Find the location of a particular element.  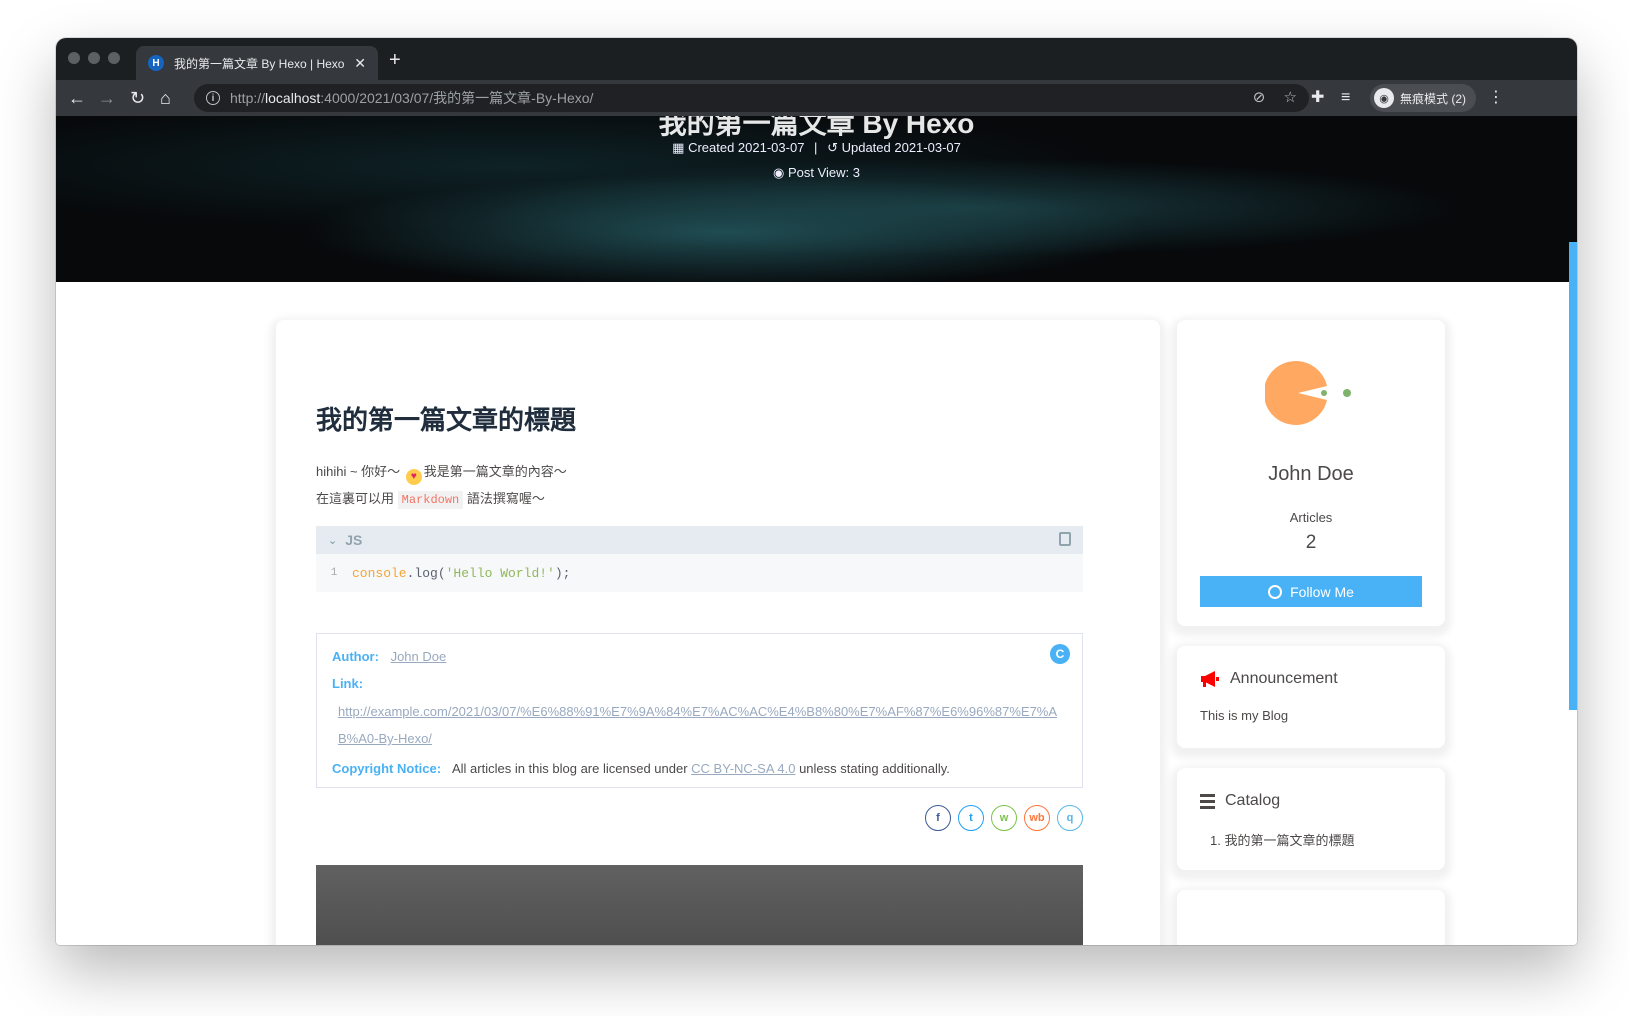

inline-code: Markdown is located at coordinates (430, 500).